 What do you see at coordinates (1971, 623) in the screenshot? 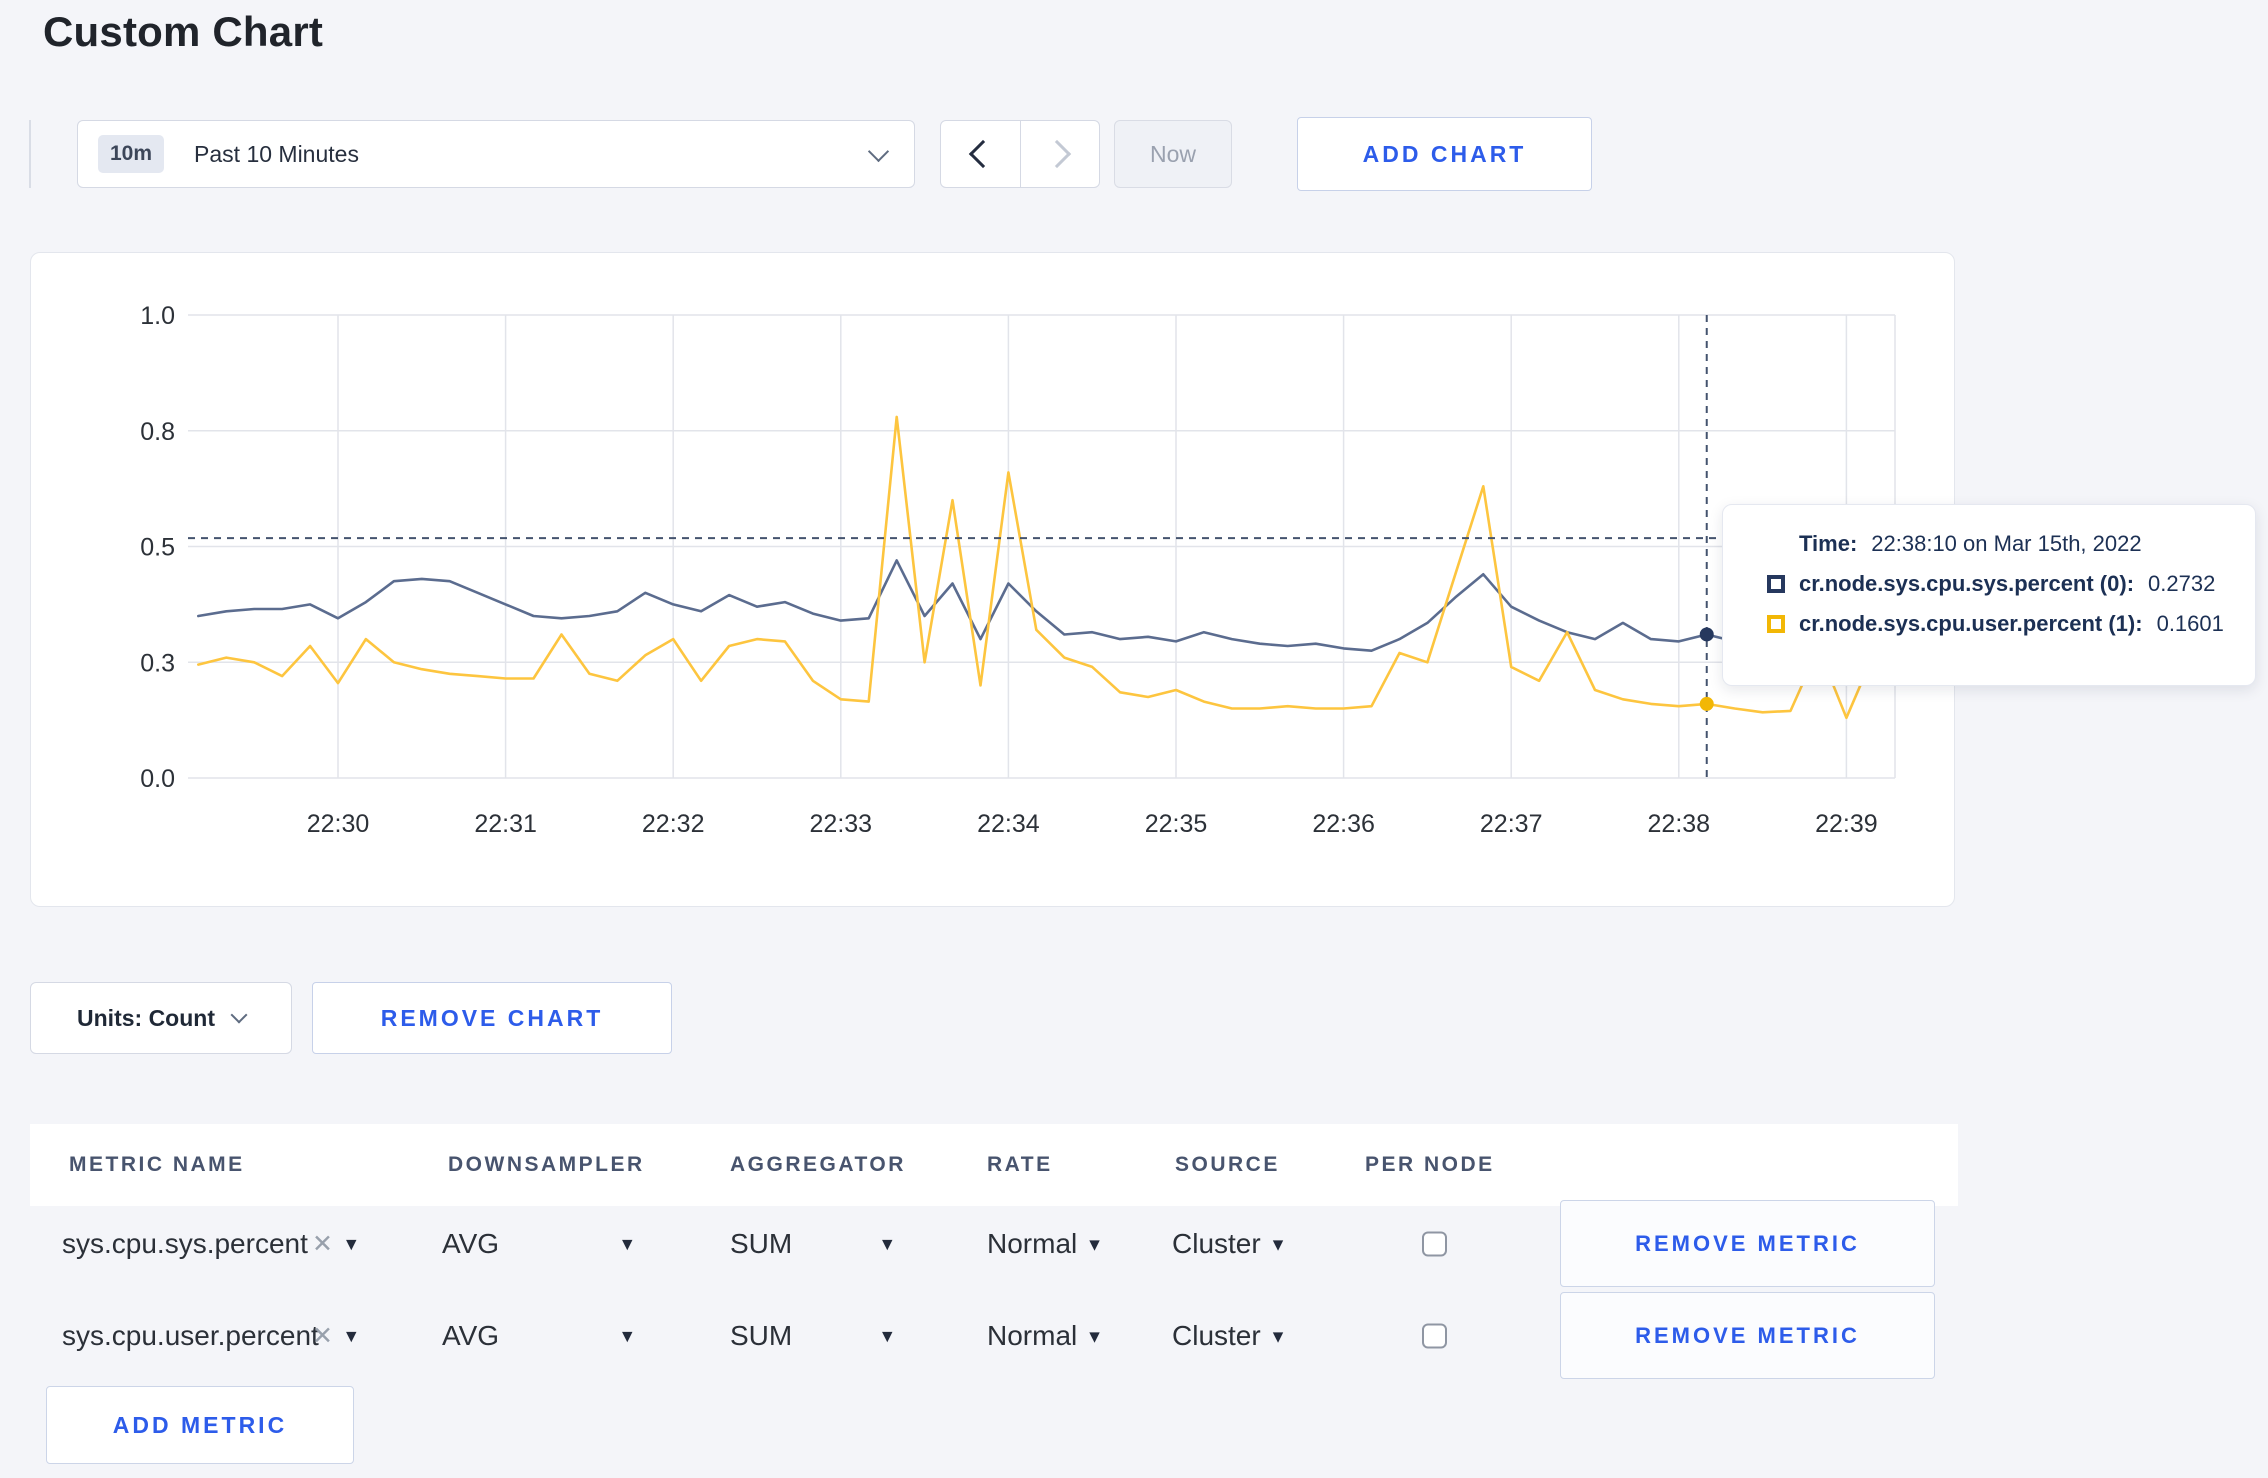
I see `tooltip-series-label: cr.node.sys.cpu.user.percent (1):` at bounding box center [1971, 623].